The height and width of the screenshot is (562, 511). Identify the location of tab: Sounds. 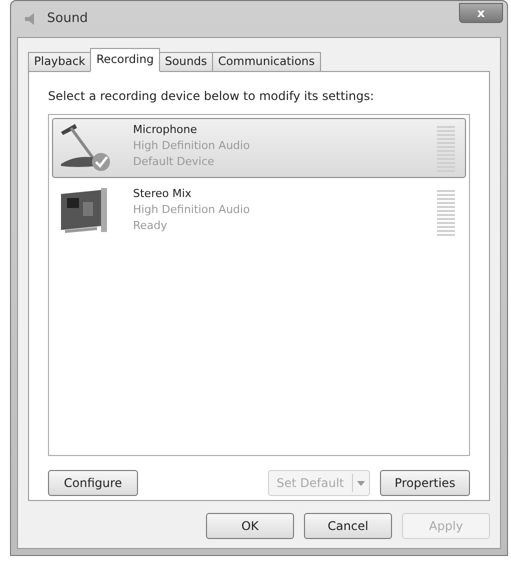
(186, 62).